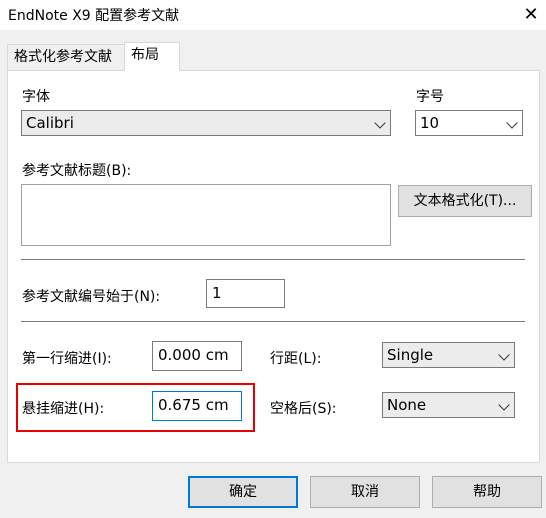  Describe the element at coordinates (448, 355) in the screenshot. I see `line-spacing-select: Single` at that location.